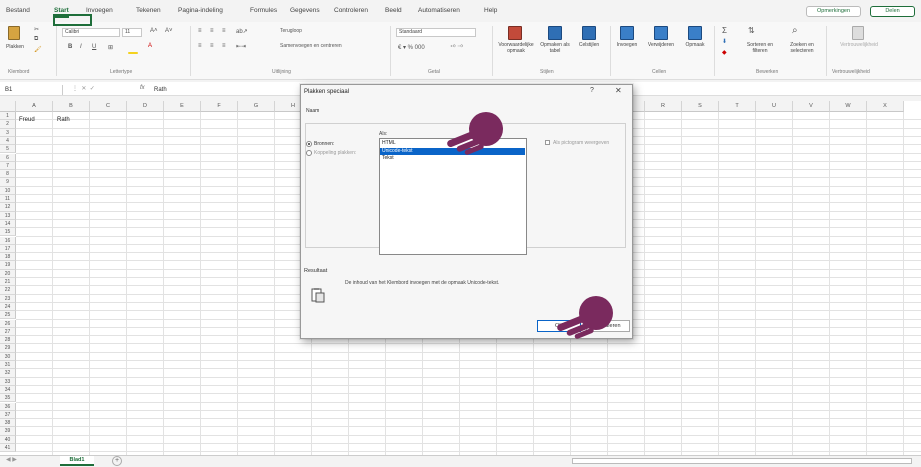 Image resolution: width=921 pixels, height=467 pixels. I want to click on sort-filter-icon: ⇅, so click(751, 30).